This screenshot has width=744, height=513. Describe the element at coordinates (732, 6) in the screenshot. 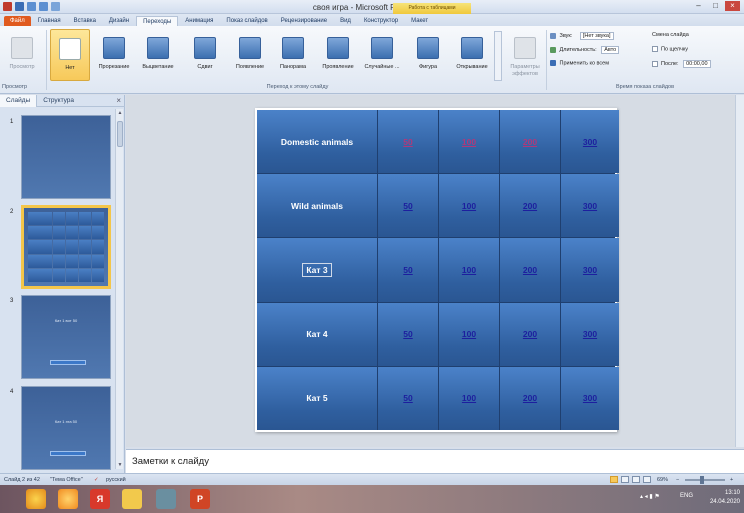

I see `close-button: ×` at that location.